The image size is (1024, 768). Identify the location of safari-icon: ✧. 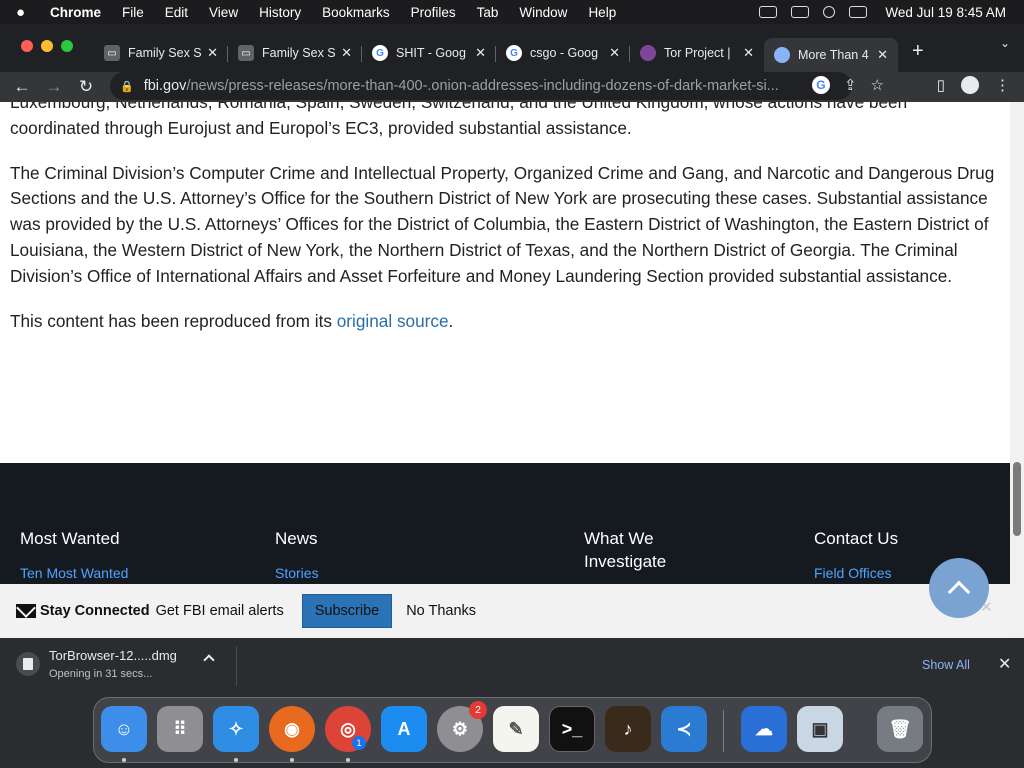
(236, 729).